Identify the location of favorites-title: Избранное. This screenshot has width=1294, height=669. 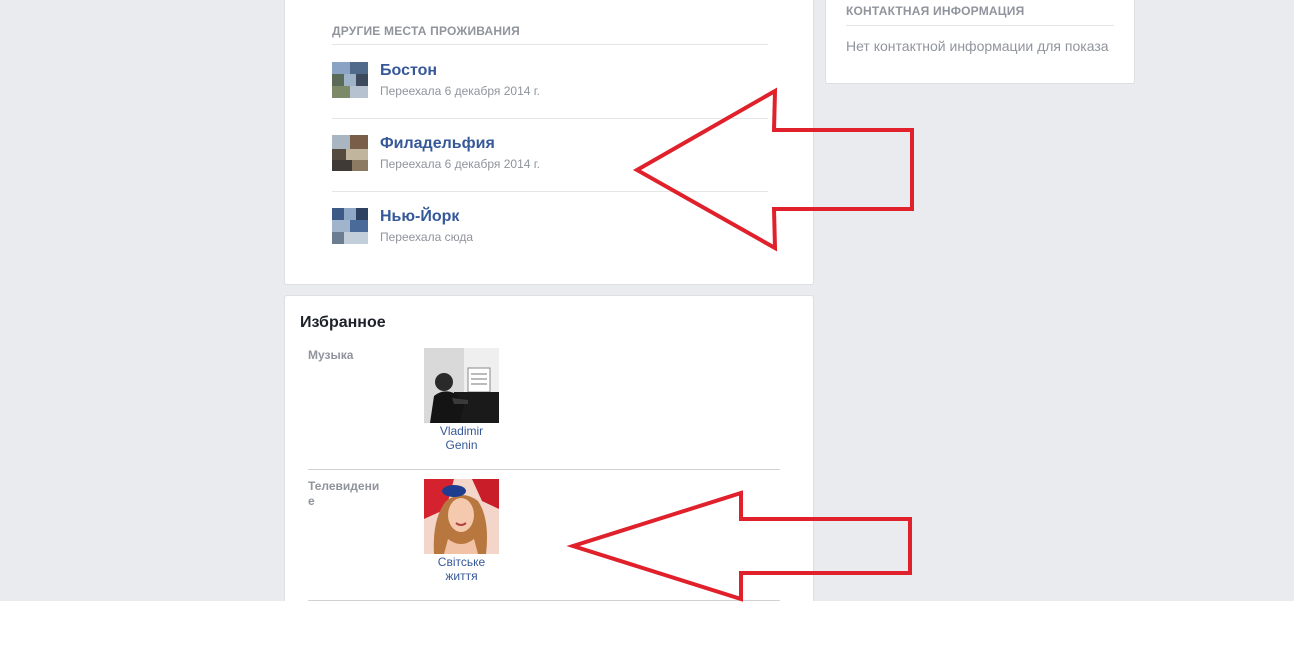
(343, 322).